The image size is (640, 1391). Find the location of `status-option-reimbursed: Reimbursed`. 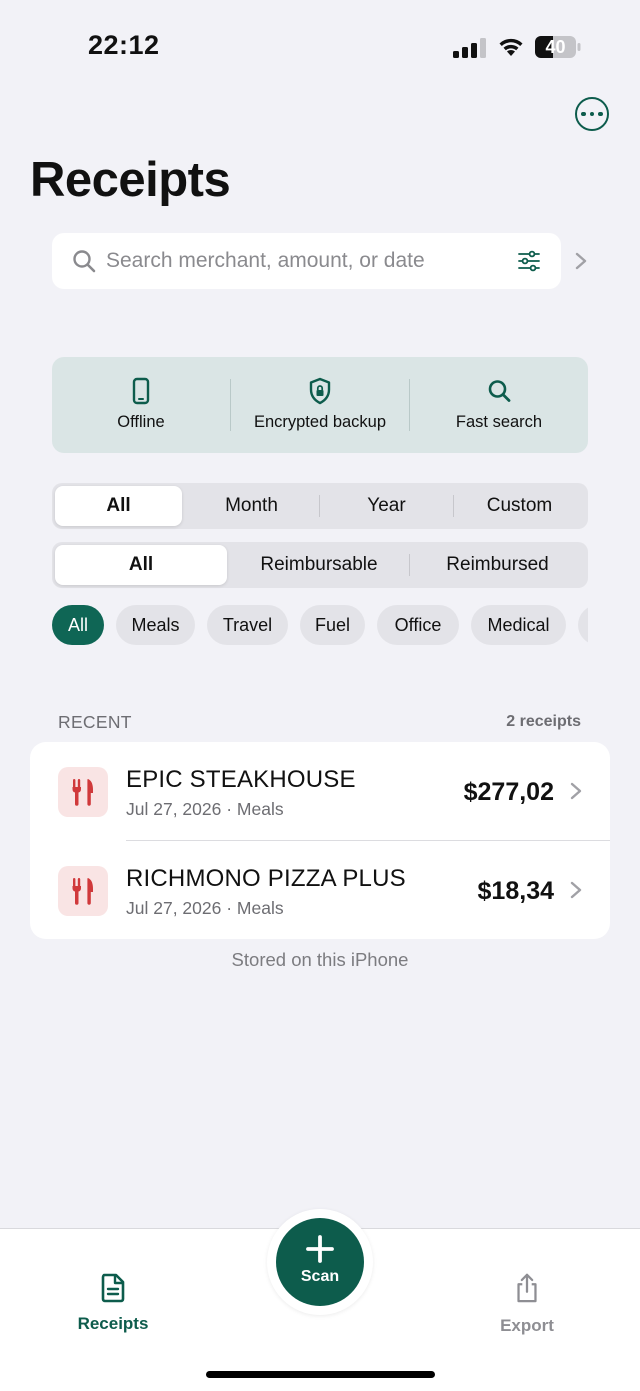

status-option-reimbursed: Reimbursed is located at coordinates (497, 565).